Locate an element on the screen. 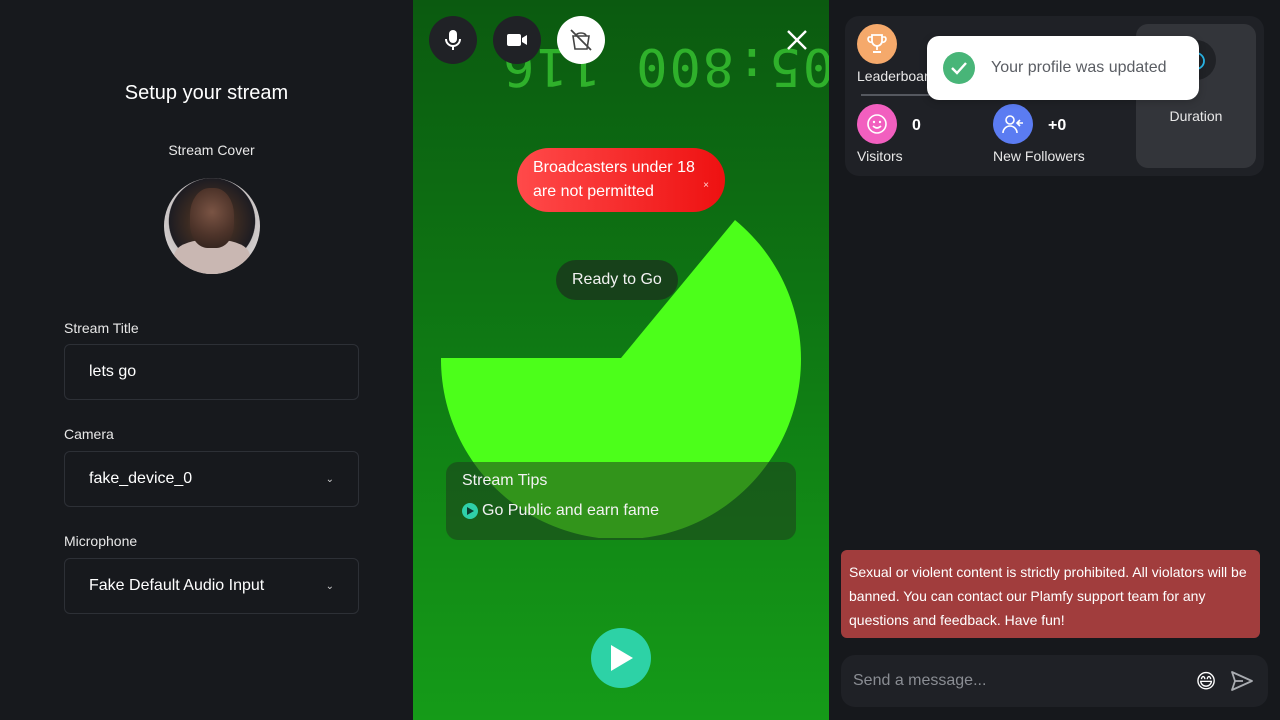 The height and width of the screenshot is (720, 1280). close-button is located at coordinates (797, 40).